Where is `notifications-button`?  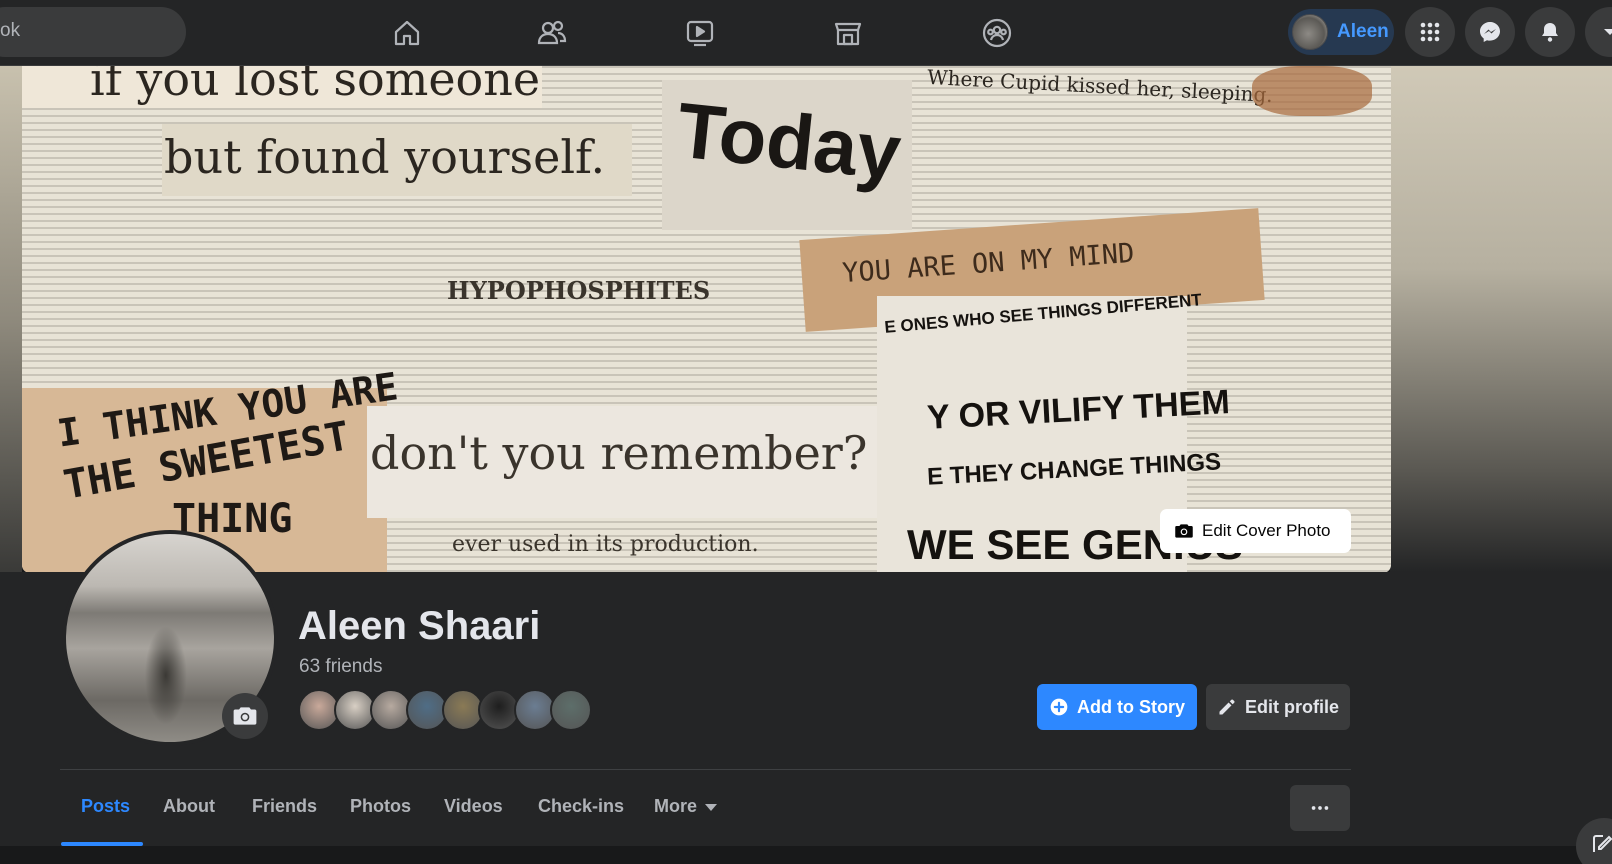 notifications-button is located at coordinates (1550, 32).